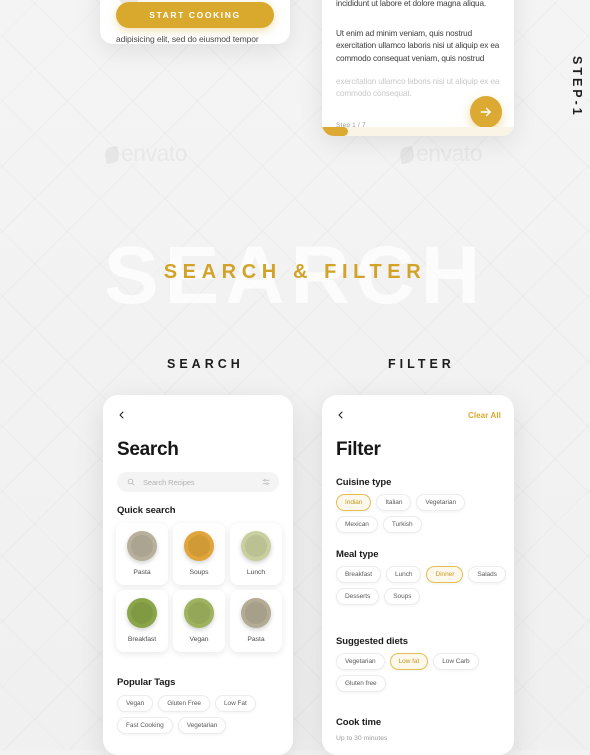  I want to click on quick-search-card: Vegan, so click(199, 621).